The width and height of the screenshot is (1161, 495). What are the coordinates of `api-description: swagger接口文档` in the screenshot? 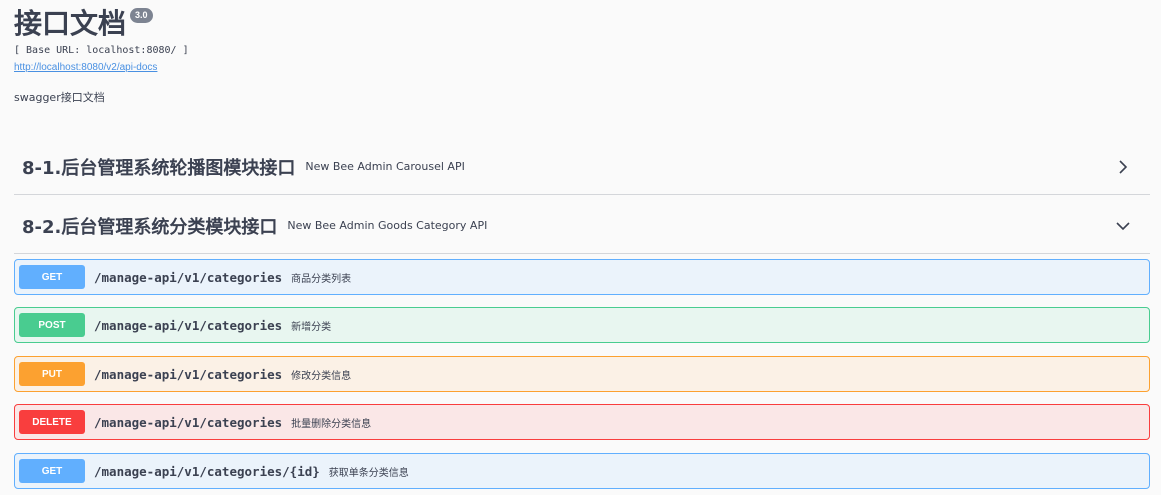 It's located at (59, 97).